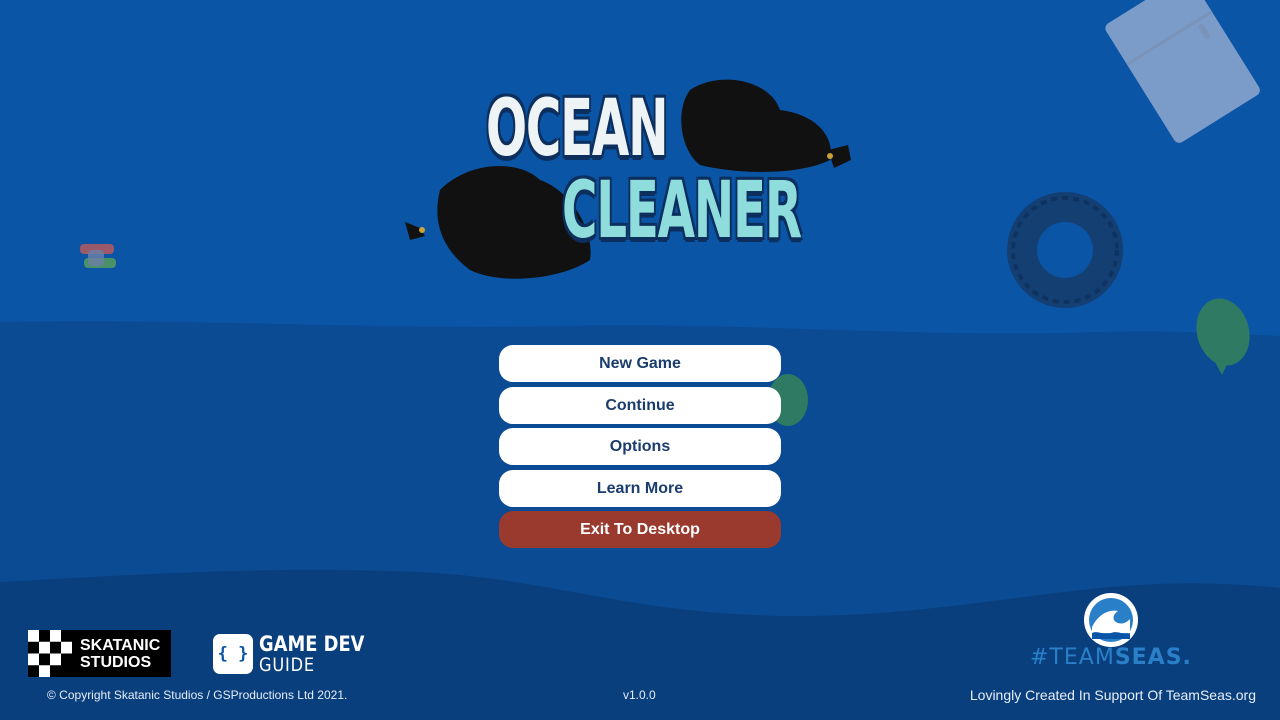 This screenshot has height=720, width=1280. I want to click on tire-icon, so click(1065, 250).